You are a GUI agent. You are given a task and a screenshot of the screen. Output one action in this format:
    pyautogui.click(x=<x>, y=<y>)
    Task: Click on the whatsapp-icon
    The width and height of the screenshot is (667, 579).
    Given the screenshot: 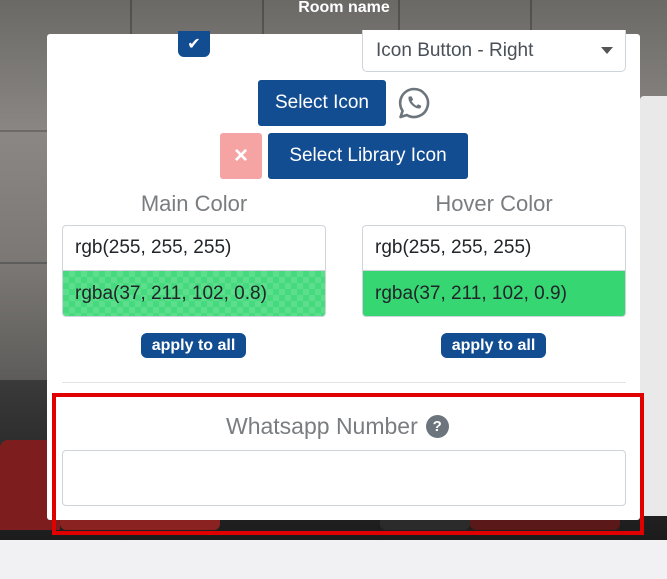 What is the action you would take?
    pyautogui.click(x=414, y=103)
    